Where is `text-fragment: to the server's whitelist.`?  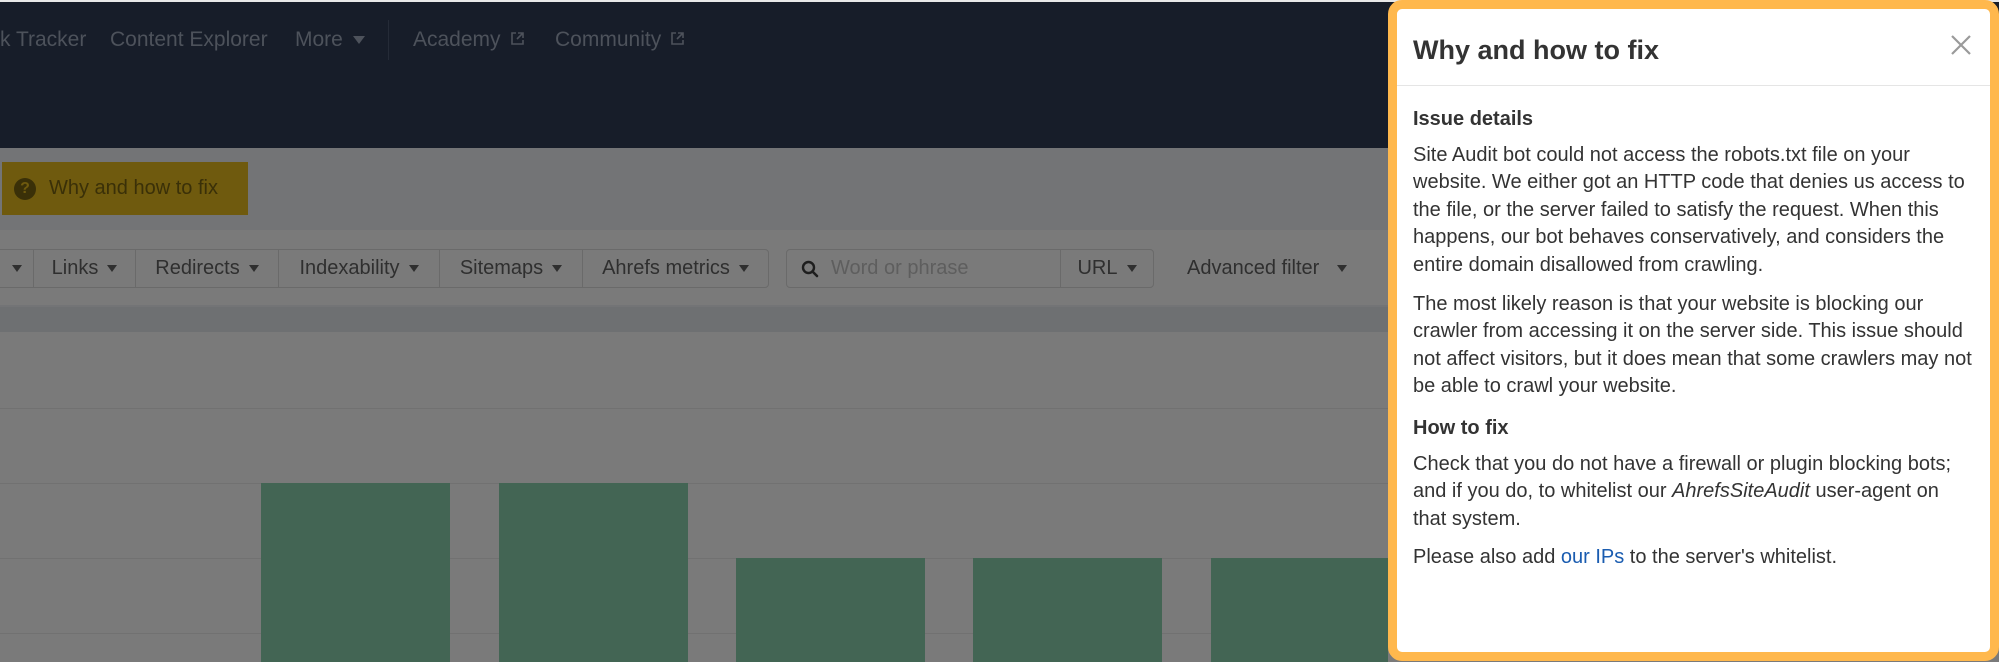
text-fragment: to the server's whitelist. is located at coordinates (1731, 557).